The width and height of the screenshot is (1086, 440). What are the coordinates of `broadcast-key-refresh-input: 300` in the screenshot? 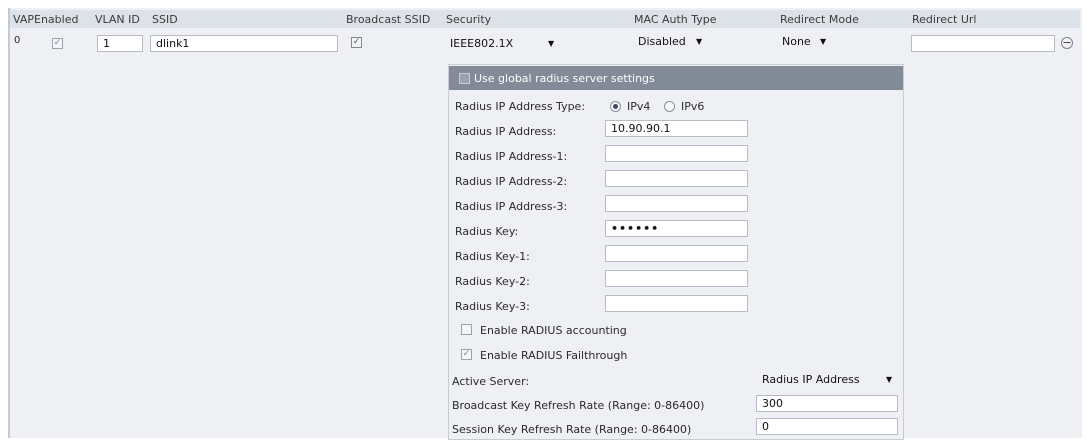 It's located at (827, 403).